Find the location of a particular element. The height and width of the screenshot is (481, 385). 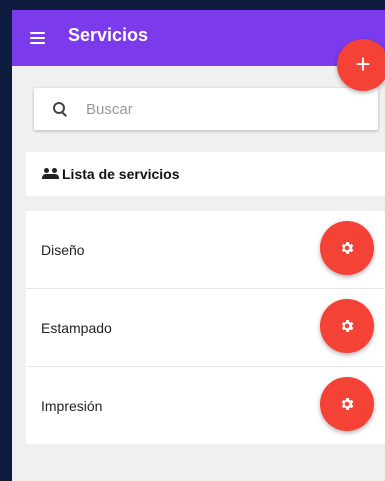

add-service-button: + is located at coordinates (361, 65).